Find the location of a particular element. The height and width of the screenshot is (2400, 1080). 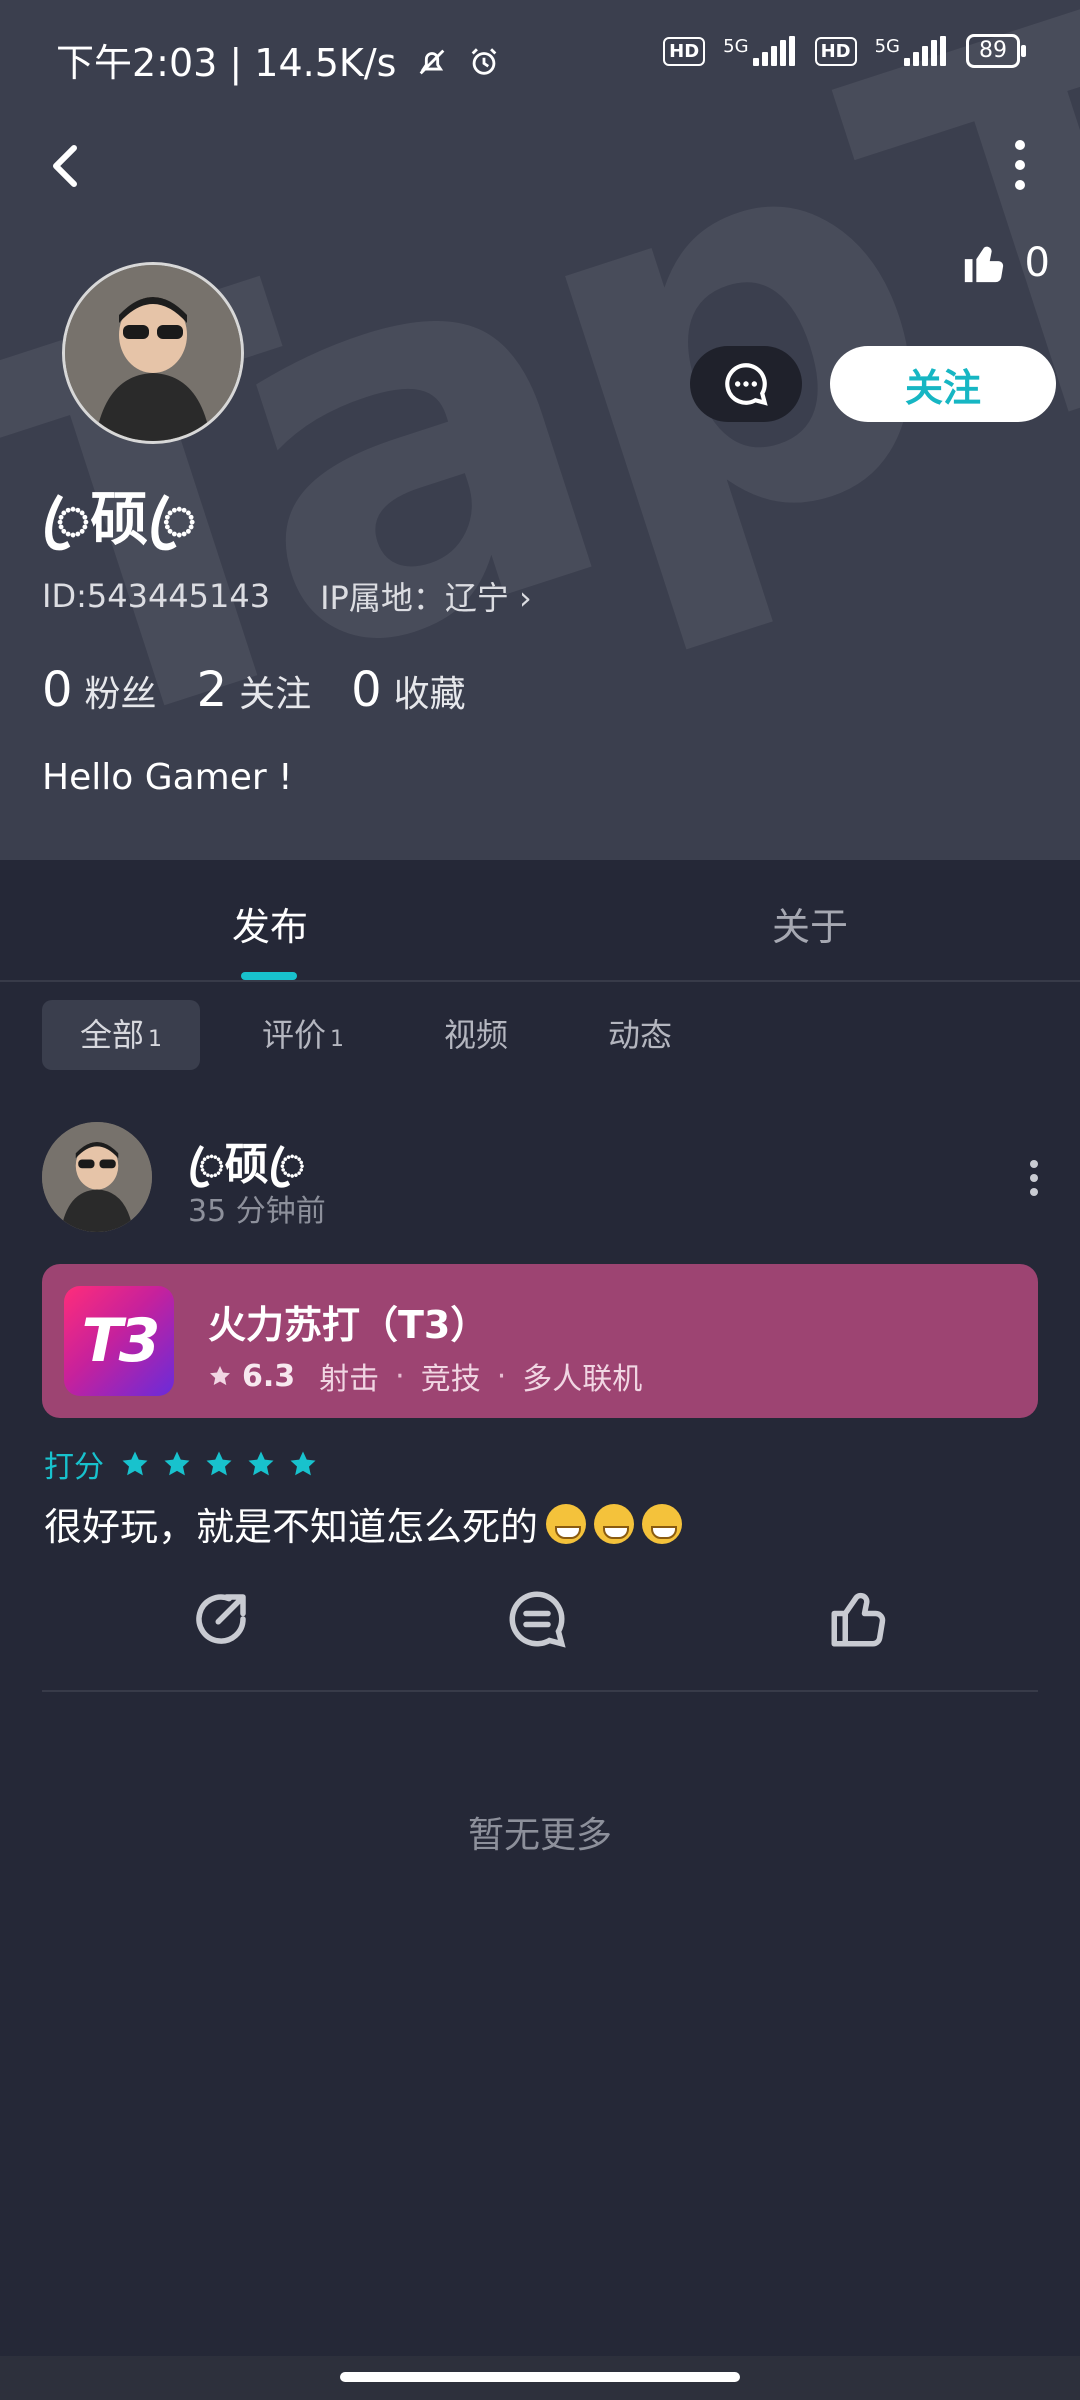

battery-icon: 89 is located at coordinates (996, 51).